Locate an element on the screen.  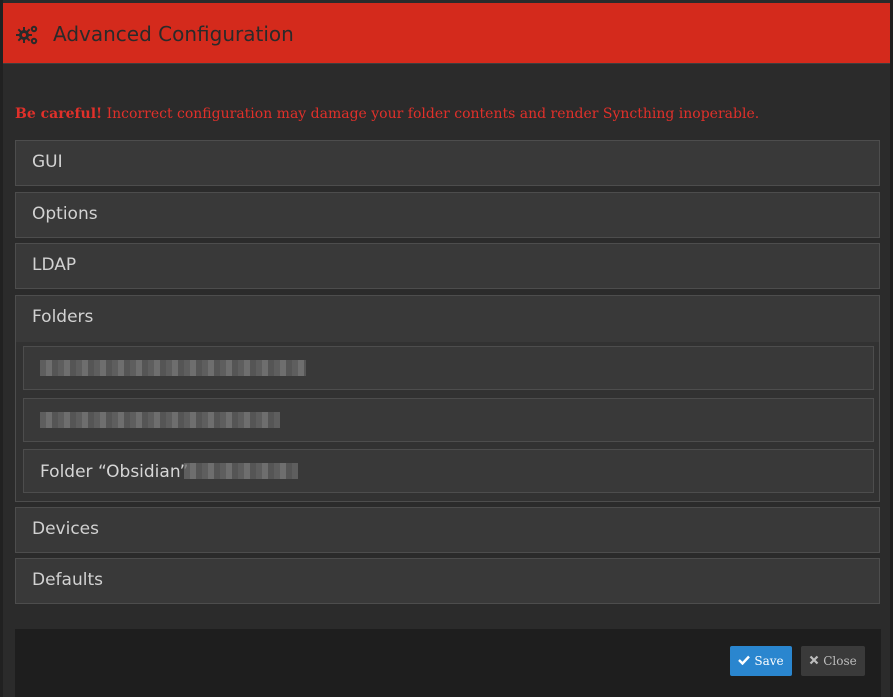
section-options-title: Options is located at coordinates (65, 214).